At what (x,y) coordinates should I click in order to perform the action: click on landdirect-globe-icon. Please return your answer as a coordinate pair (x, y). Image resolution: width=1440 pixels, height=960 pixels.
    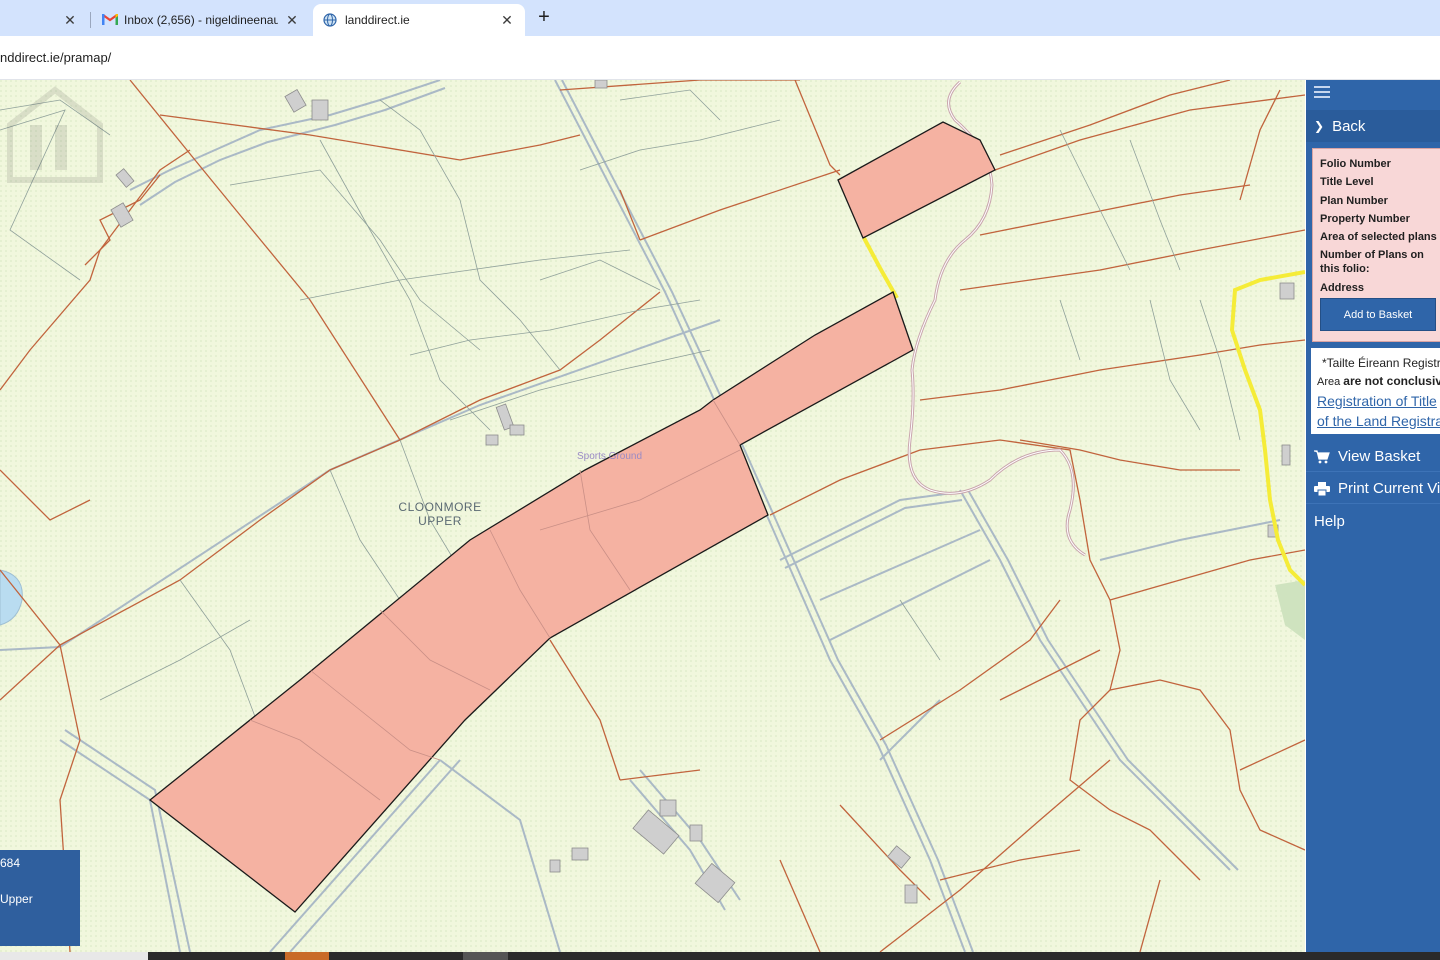
    Looking at the image, I should click on (331, 20).